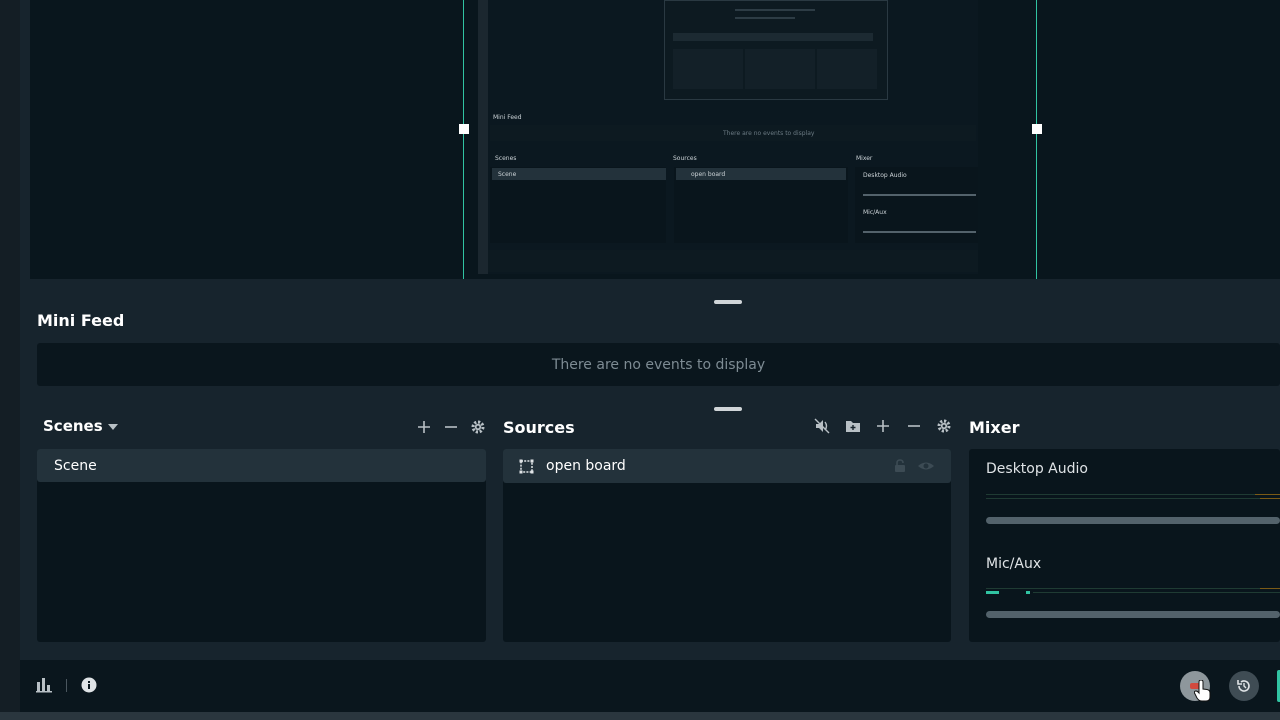 Image resolution: width=1280 pixels, height=720 pixels. Describe the element at coordinates (75, 465) in the screenshot. I see `scene-label: Scene` at that location.